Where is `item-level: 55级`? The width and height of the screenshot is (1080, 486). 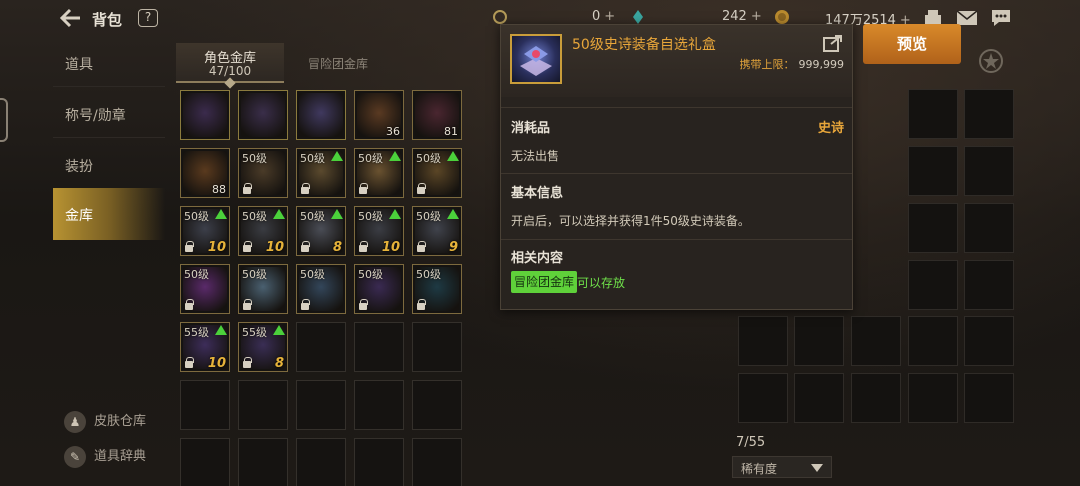 item-level: 55级 is located at coordinates (196, 332).